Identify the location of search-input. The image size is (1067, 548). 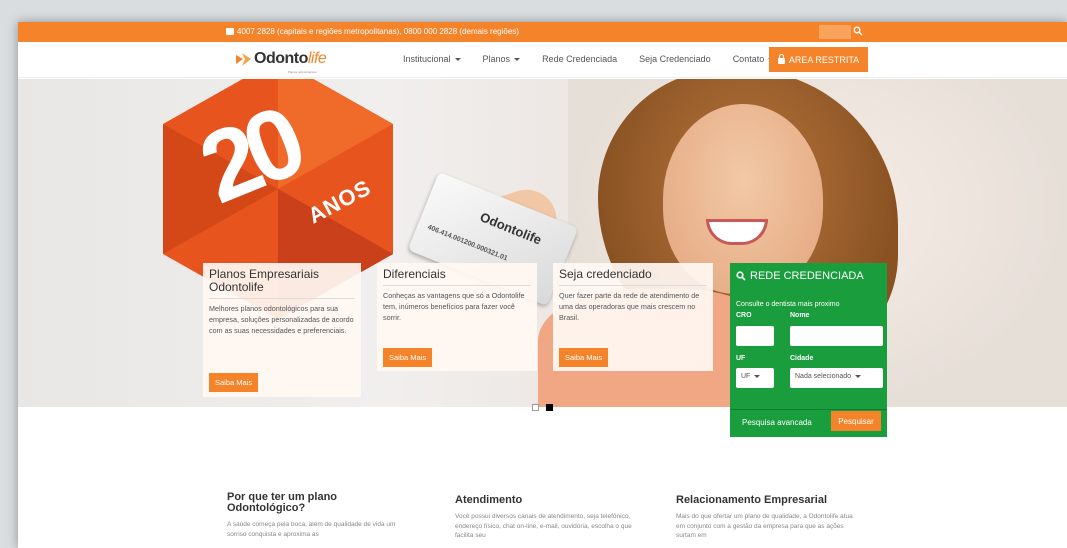
(835, 32).